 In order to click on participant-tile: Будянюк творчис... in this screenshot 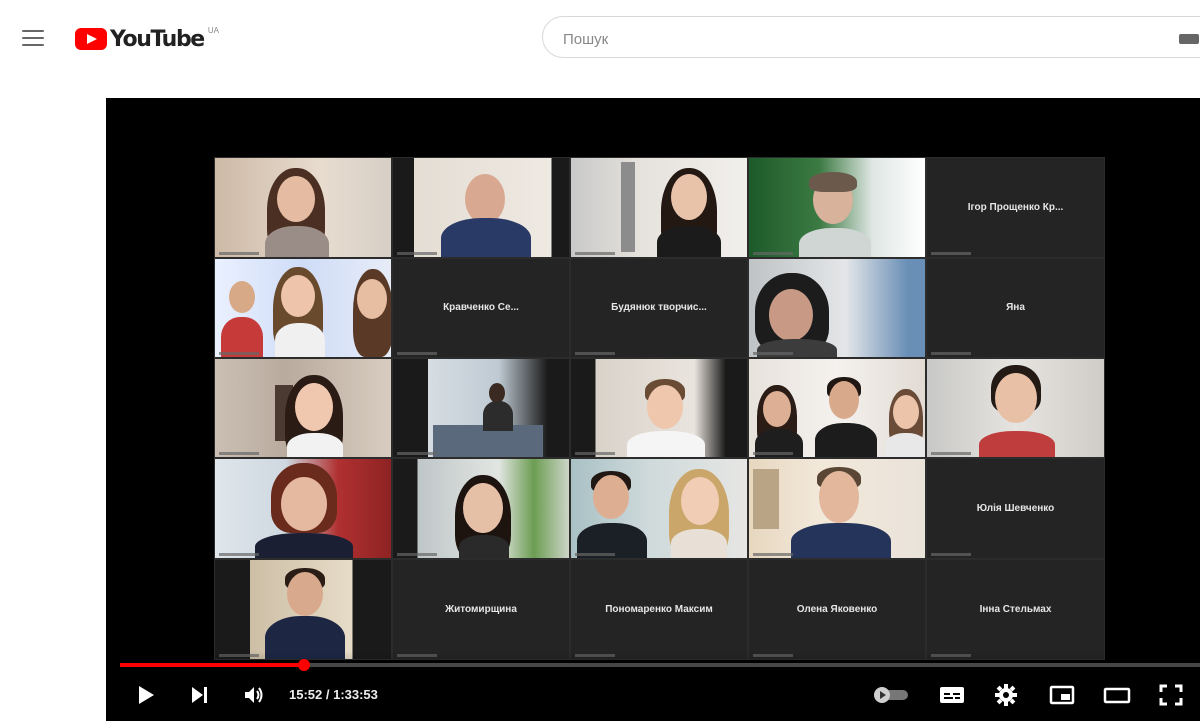, I will do `click(659, 308)`.